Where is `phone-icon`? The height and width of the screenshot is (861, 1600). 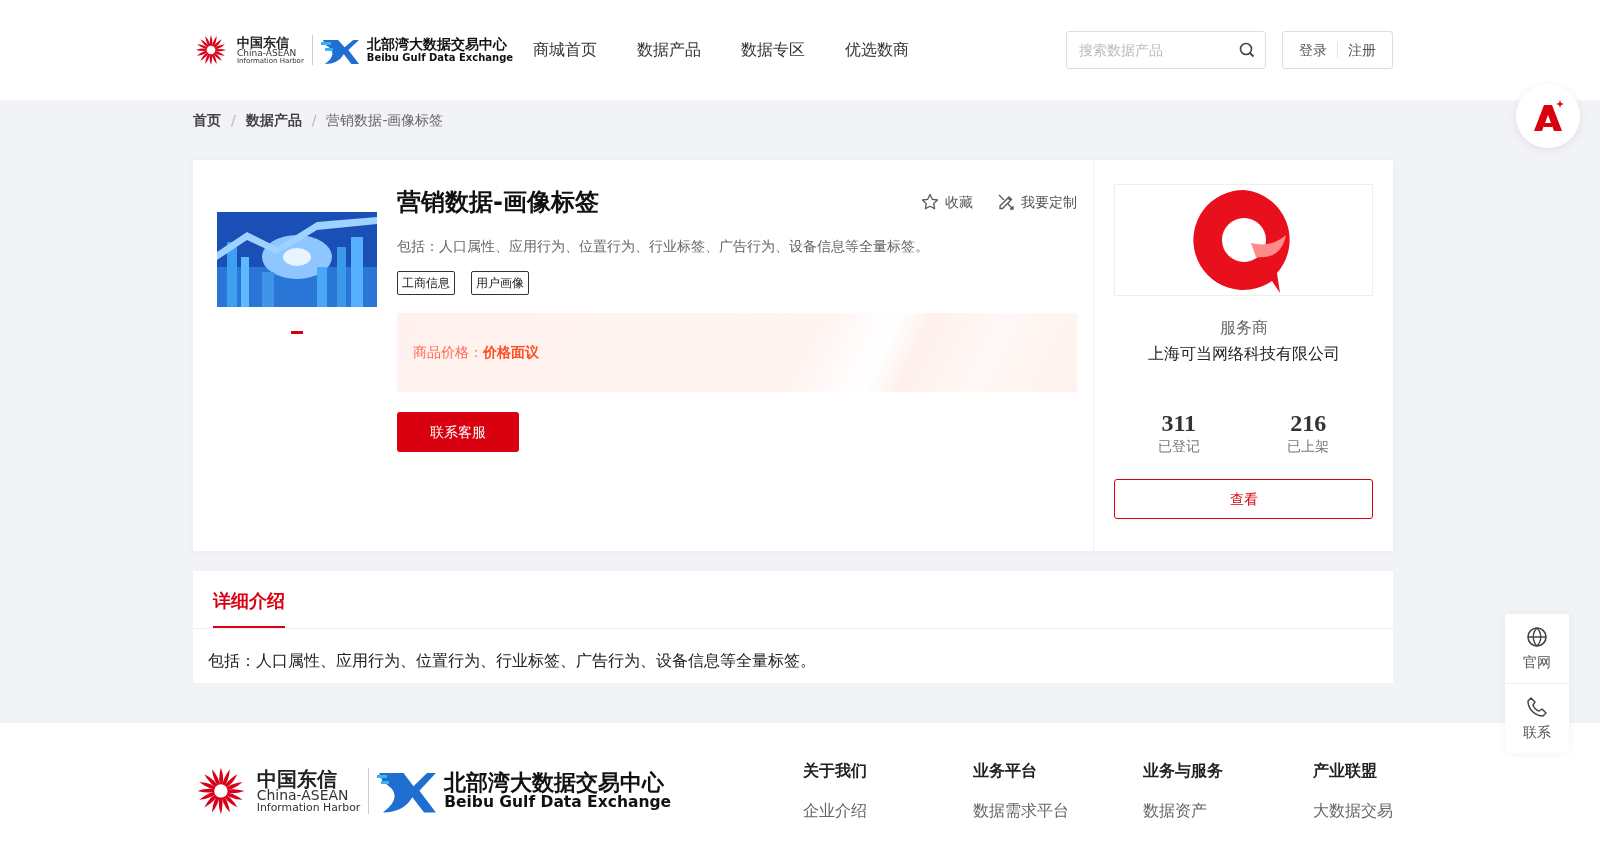 phone-icon is located at coordinates (1537, 707).